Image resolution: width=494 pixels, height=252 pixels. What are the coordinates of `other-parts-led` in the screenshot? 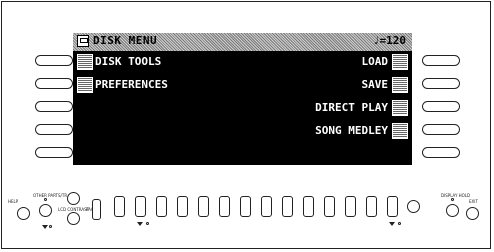 It's located at (50, 226).